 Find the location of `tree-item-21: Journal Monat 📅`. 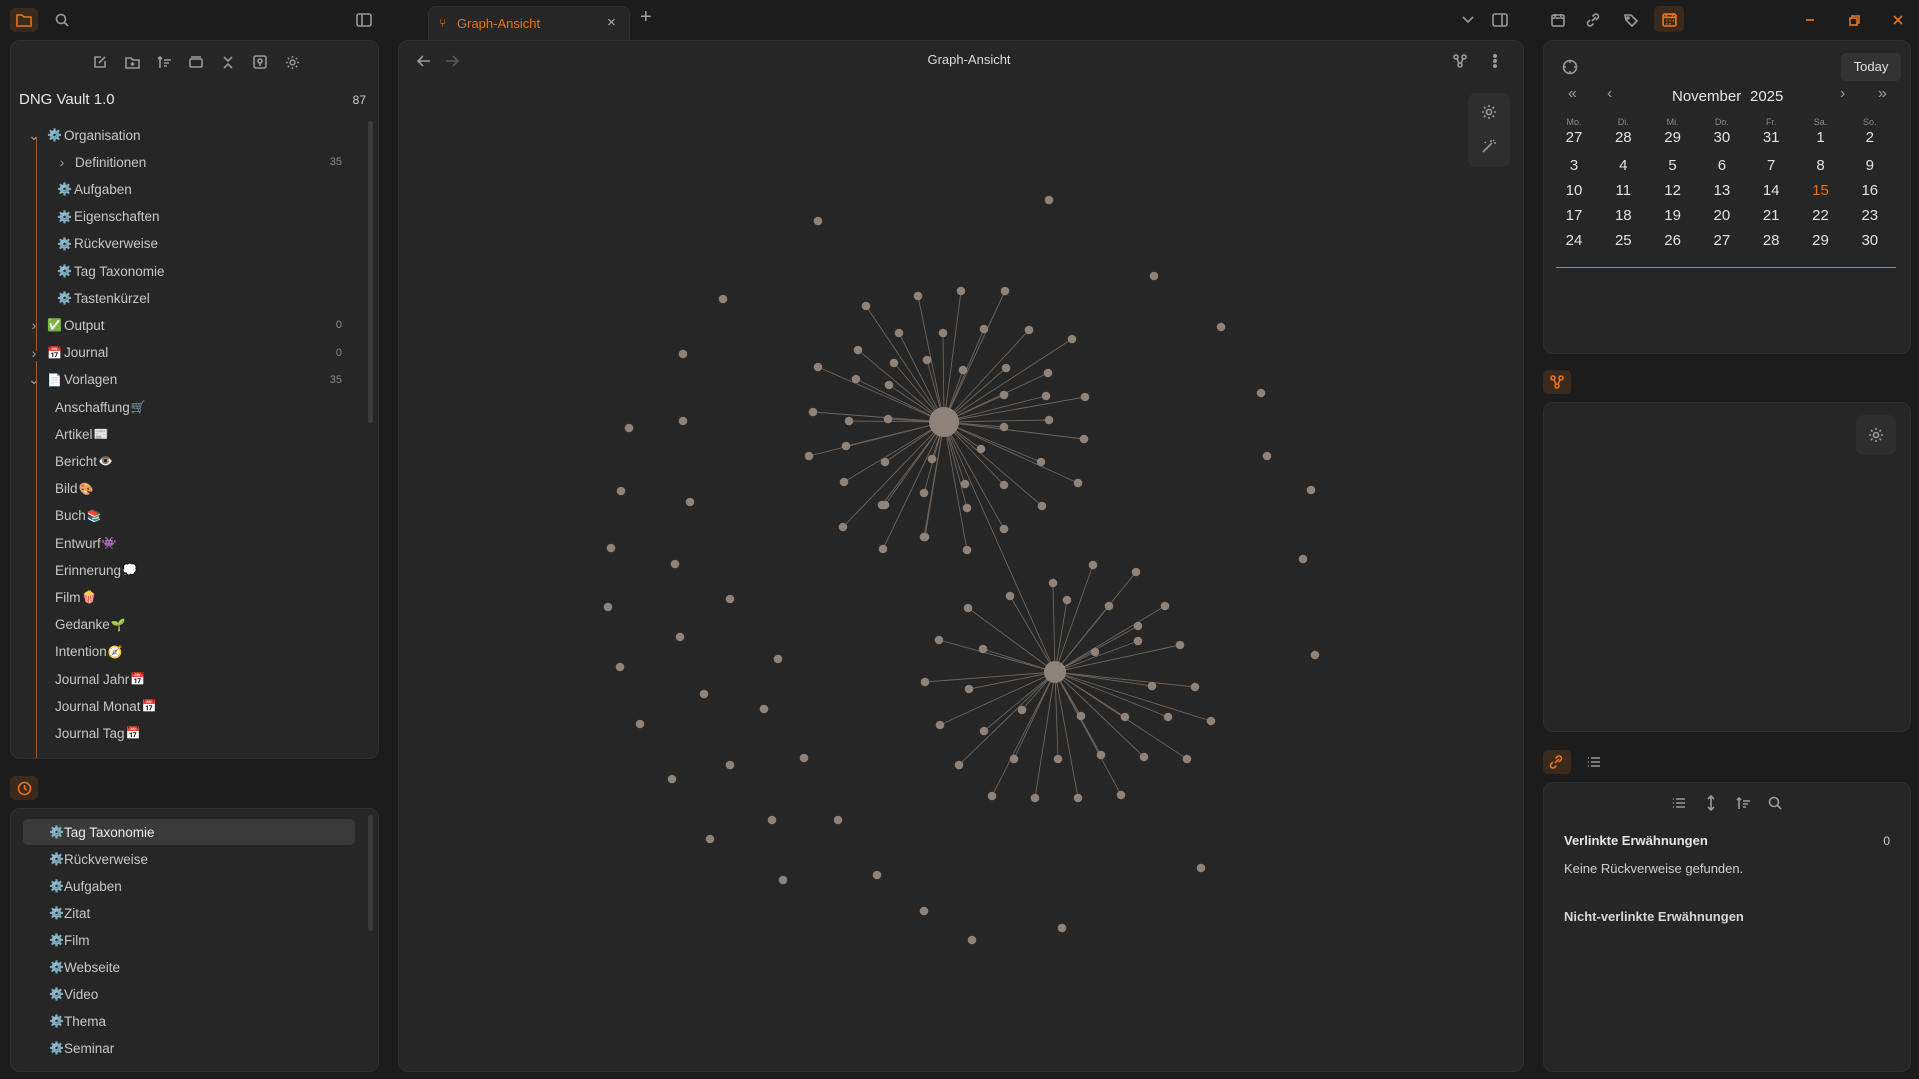

tree-item-21: Journal Monat 📅 is located at coordinates (107, 706).